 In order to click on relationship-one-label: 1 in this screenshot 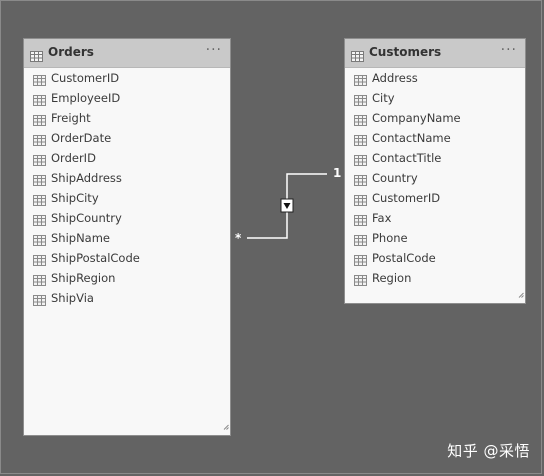, I will do `click(337, 173)`.